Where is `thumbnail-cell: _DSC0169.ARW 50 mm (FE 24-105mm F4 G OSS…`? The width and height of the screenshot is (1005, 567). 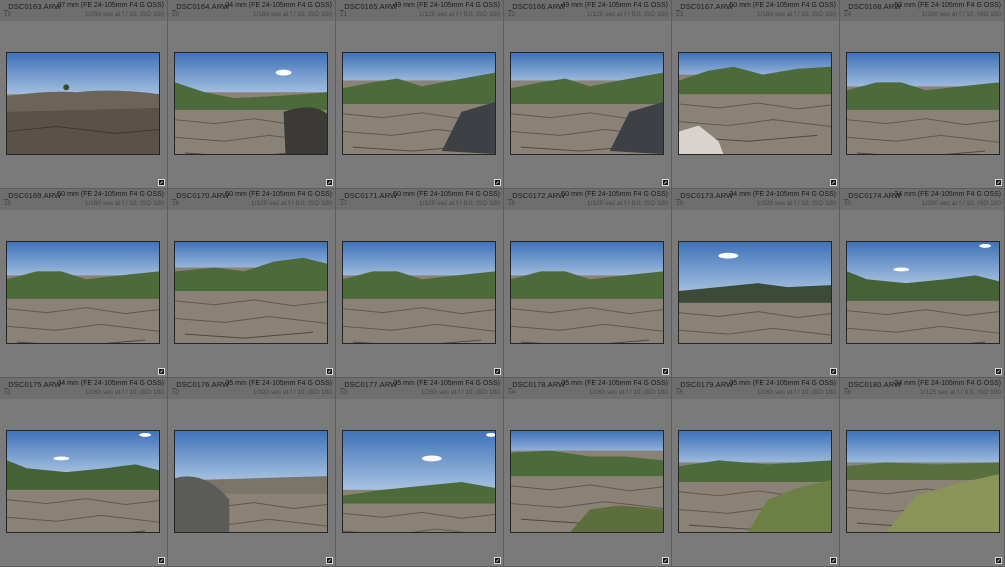 thumbnail-cell: _DSC0169.ARW 50 mm (FE 24-105mm F4 G OSS… is located at coordinates (84, 283).